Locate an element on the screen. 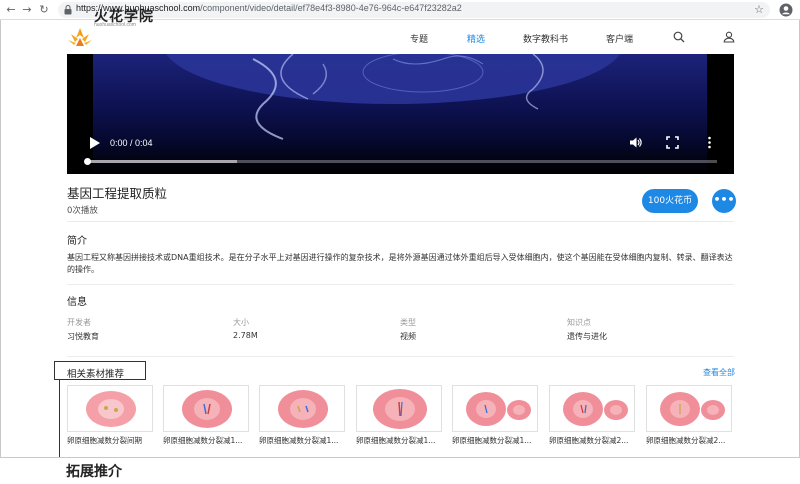 This screenshot has height=484, width=800. account-icon is located at coordinates (786, 10).